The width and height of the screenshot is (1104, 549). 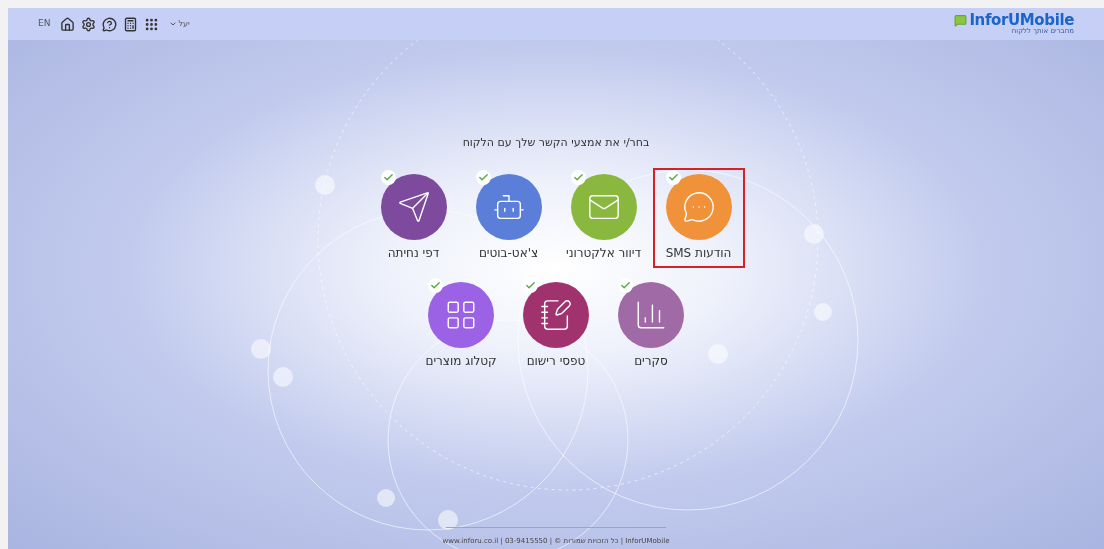 I want to click on channel-tile: דפי נחיתה, so click(x=413, y=217).